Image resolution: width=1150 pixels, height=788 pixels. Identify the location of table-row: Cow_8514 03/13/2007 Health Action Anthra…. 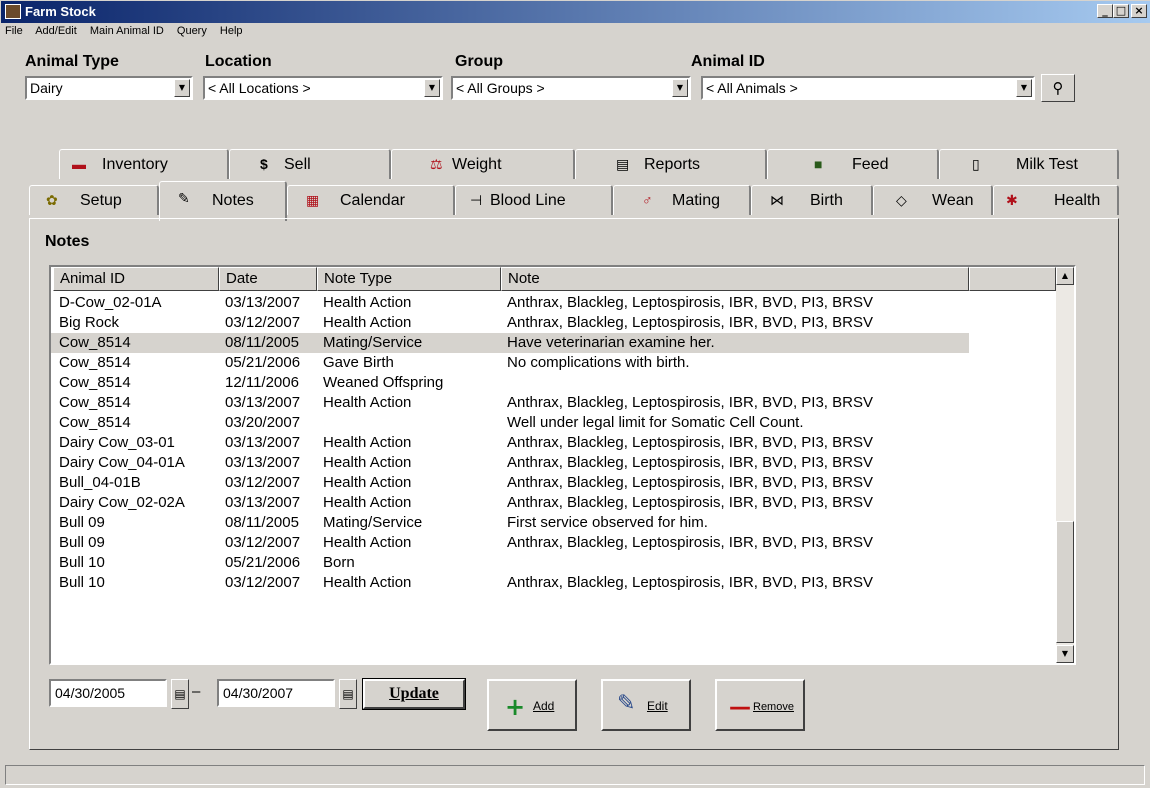
(551, 403).